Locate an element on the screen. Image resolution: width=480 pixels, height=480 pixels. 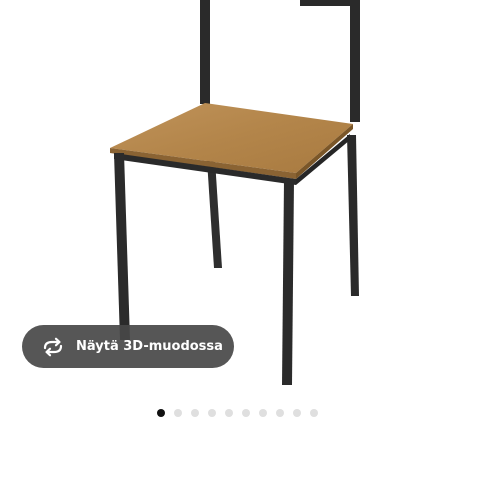
view-3d-label: Näytä 3D-muodossa is located at coordinates (149, 346).